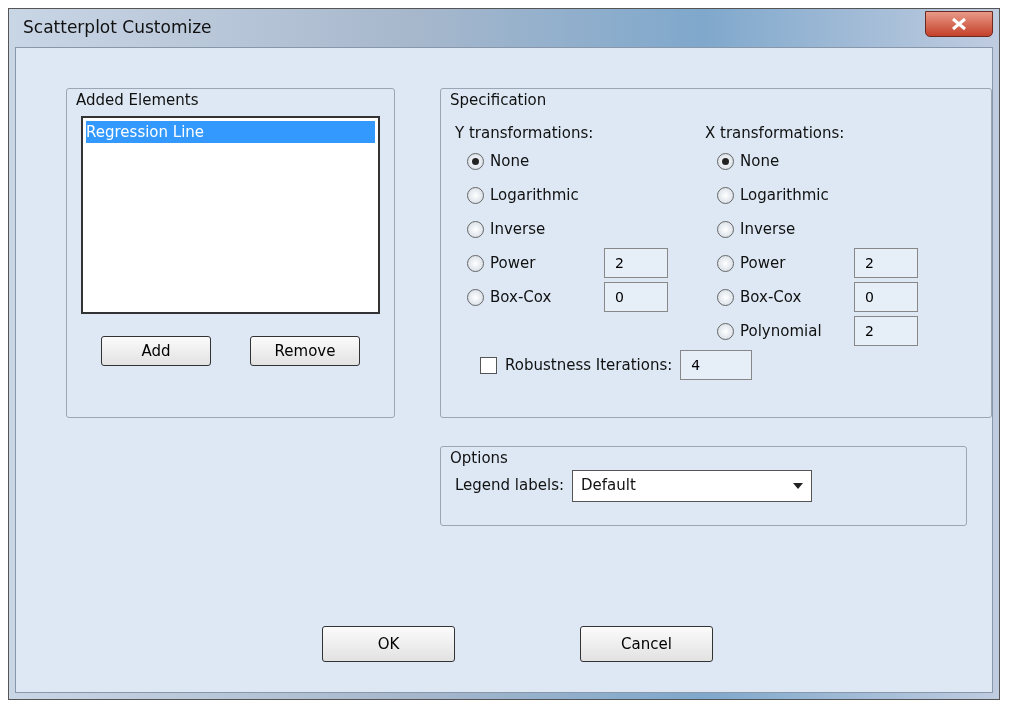 The height and width of the screenshot is (708, 1010). What do you see at coordinates (305, 350) in the screenshot?
I see `dialog-button: Remove` at bounding box center [305, 350].